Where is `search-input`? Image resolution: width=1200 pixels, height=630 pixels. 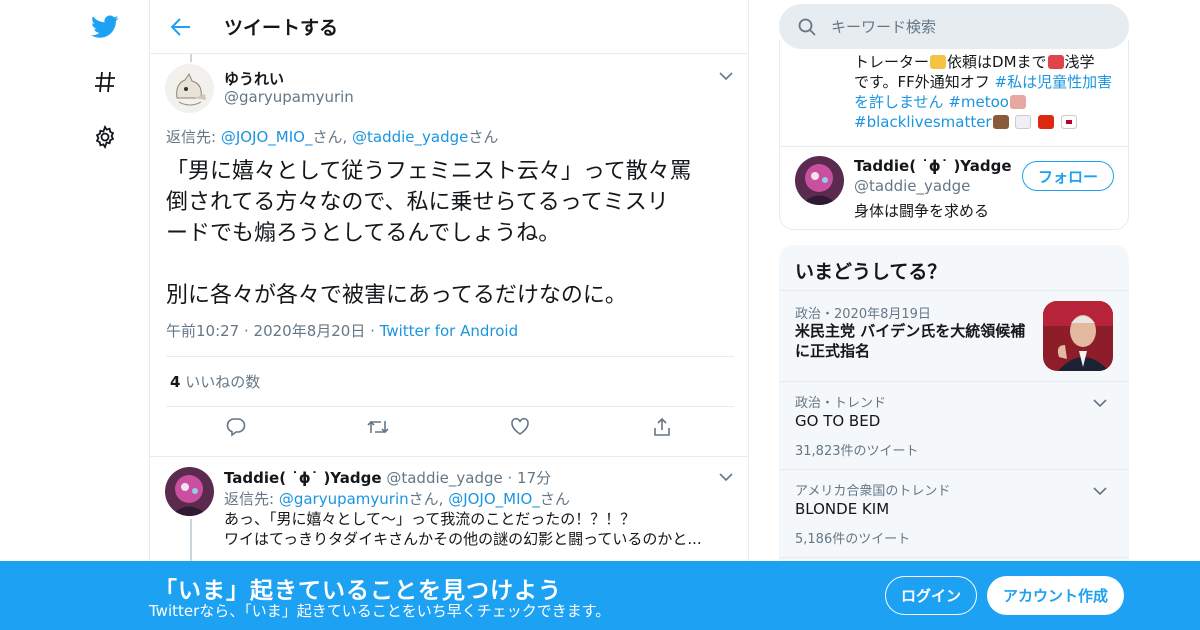 search-input is located at coordinates (971, 26).